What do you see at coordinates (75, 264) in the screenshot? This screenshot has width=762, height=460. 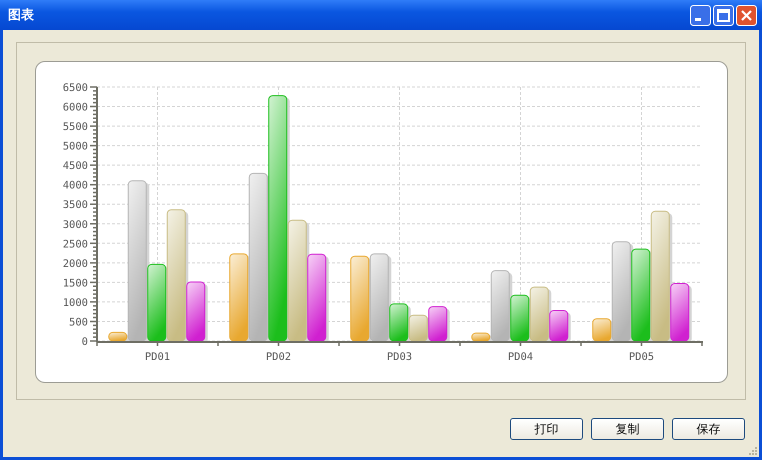 I see `axis-label: 2000` at bounding box center [75, 264].